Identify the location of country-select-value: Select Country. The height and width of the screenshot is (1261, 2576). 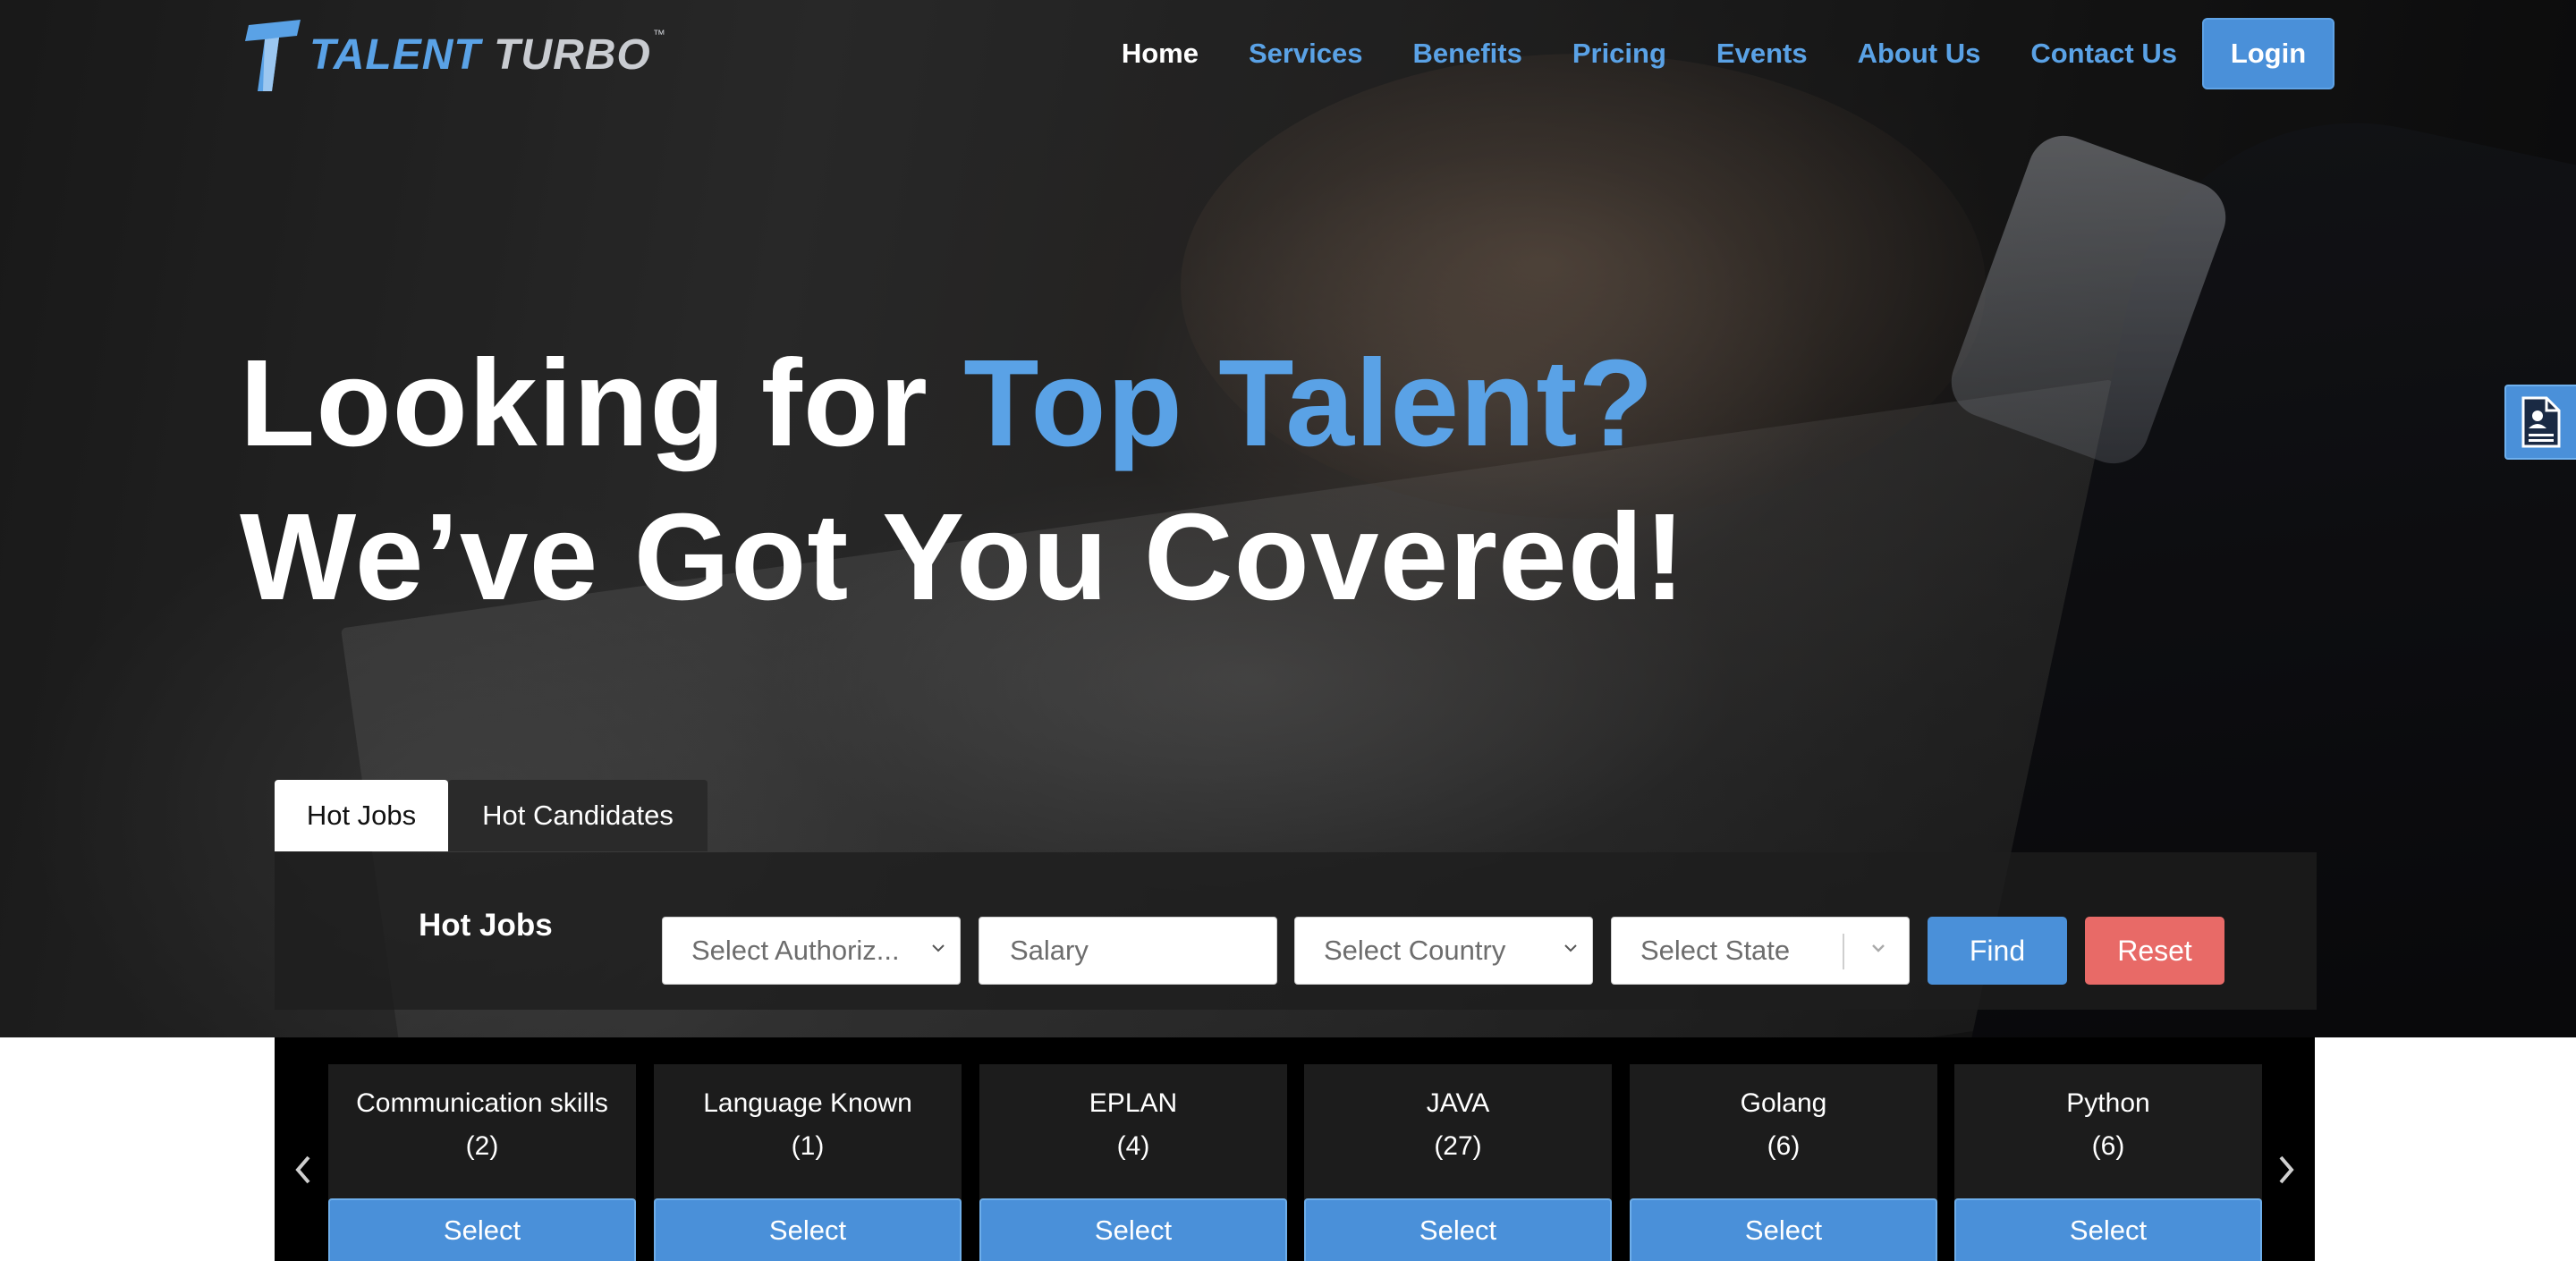
(1415, 951).